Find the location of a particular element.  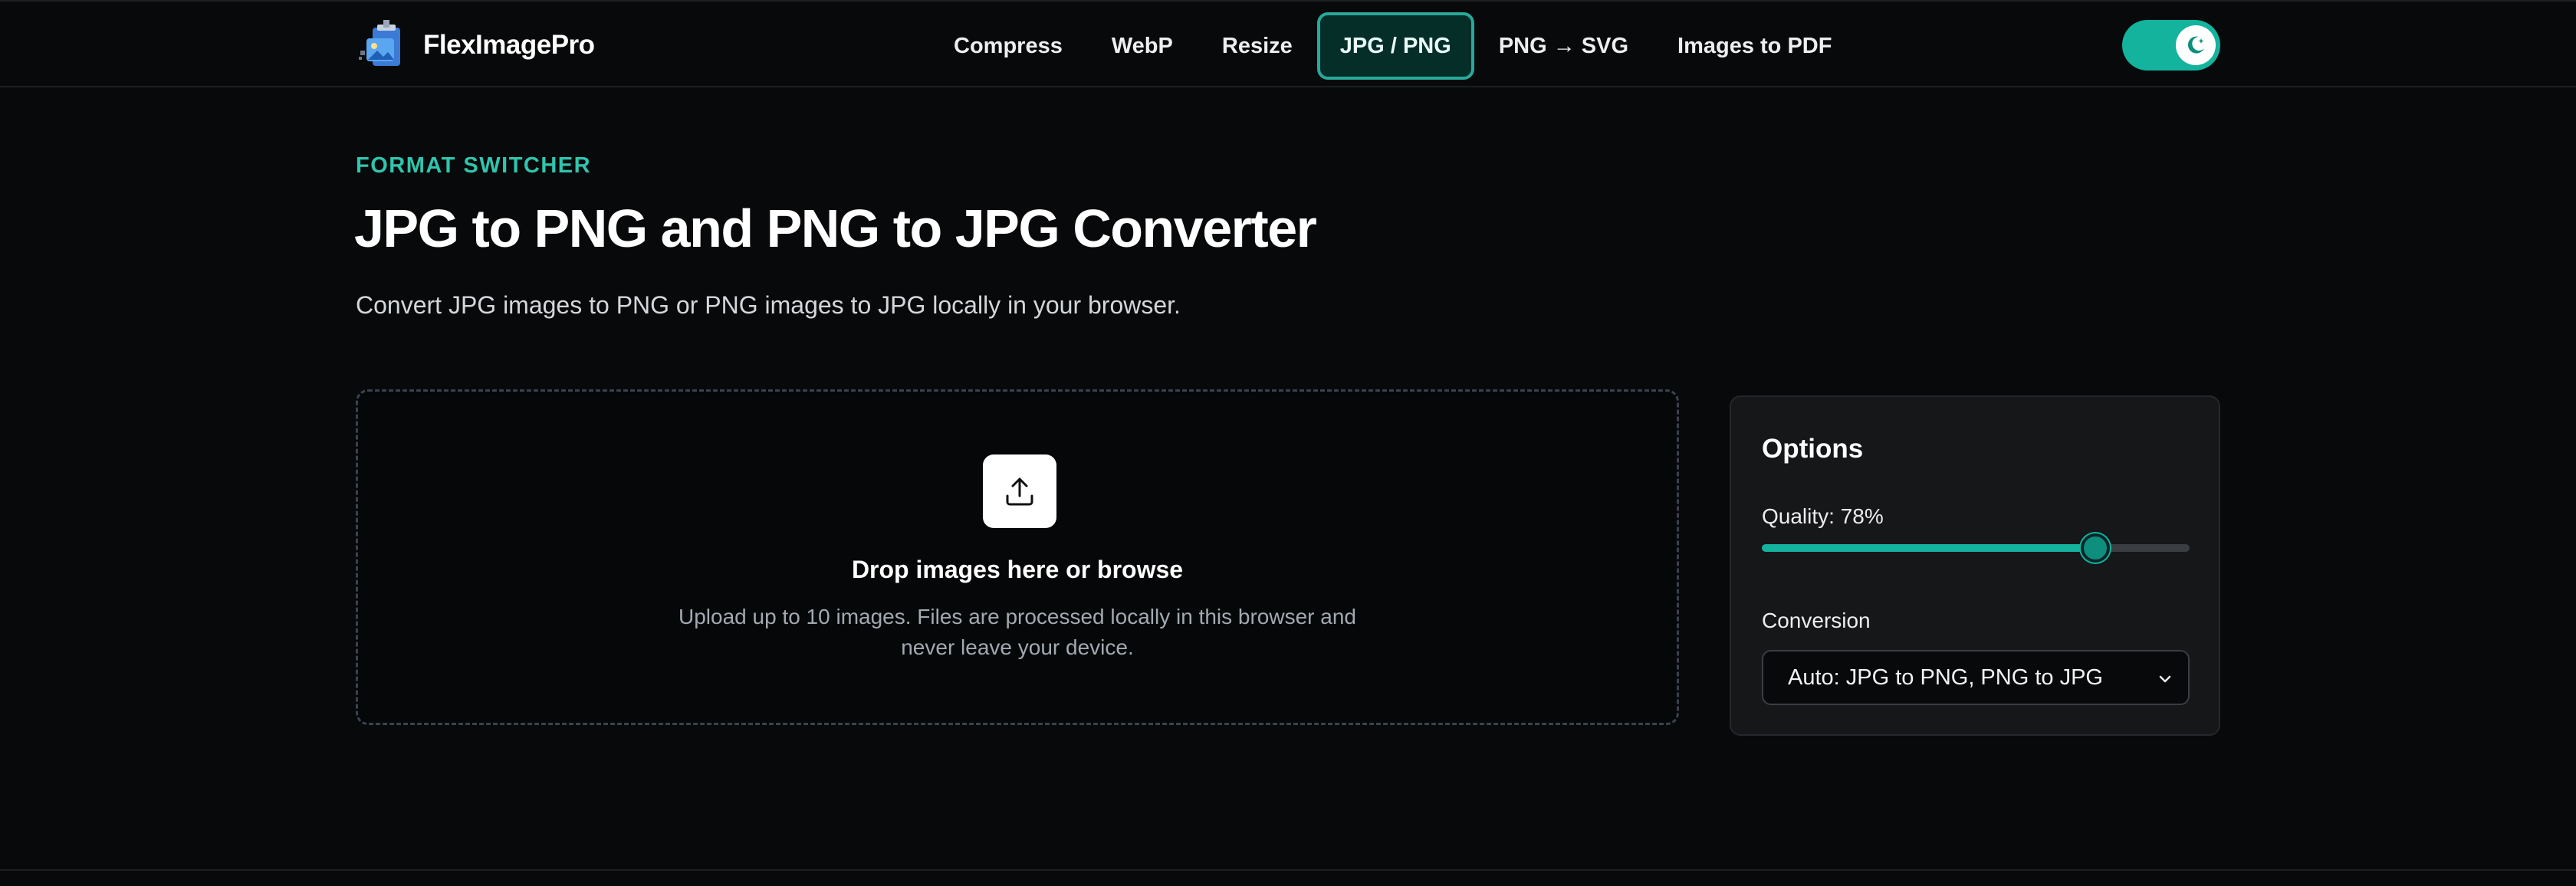

brand-link: FlexImagePro is located at coordinates (476, 45).